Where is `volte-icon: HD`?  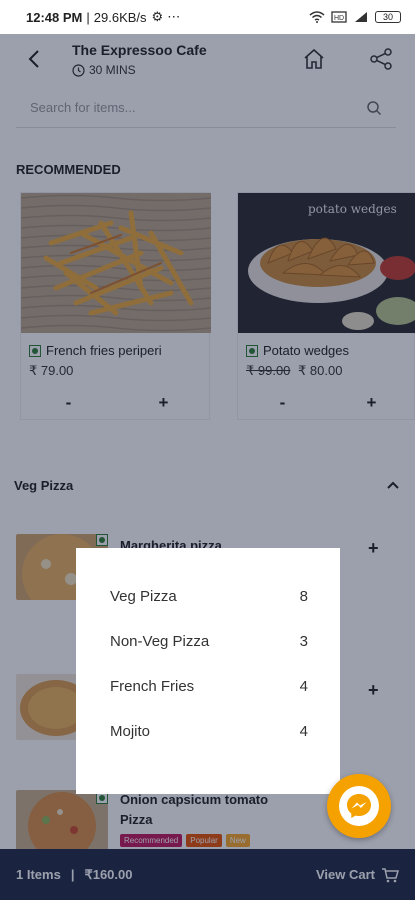 volte-icon: HD is located at coordinates (339, 17).